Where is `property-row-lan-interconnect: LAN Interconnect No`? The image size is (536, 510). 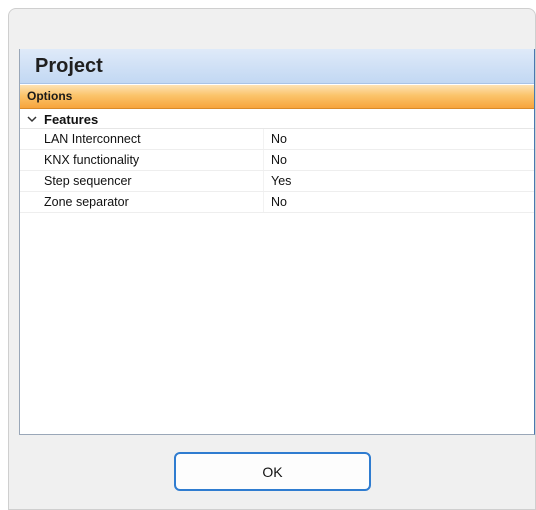 property-row-lan-interconnect: LAN Interconnect No is located at coordinates (277, 139).